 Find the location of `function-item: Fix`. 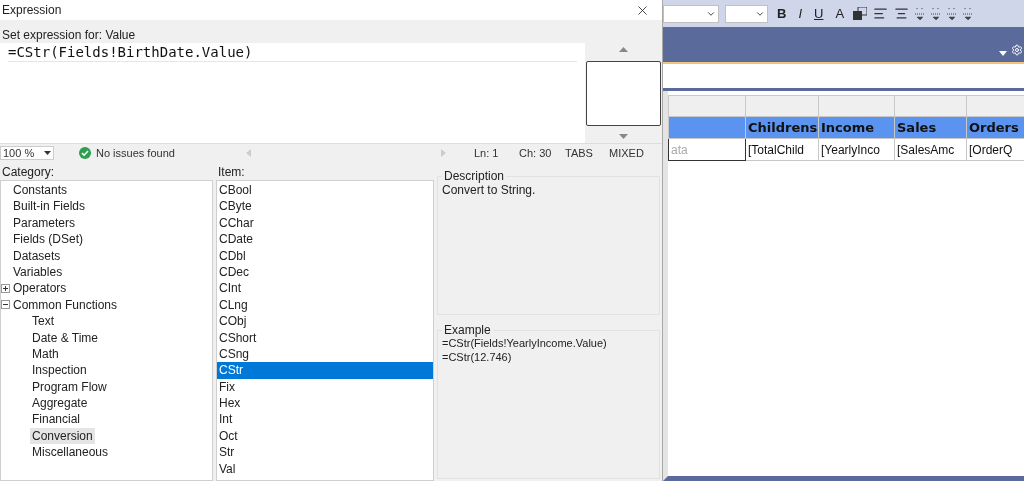

function-item: Fix is located at coordinates (325, 387).